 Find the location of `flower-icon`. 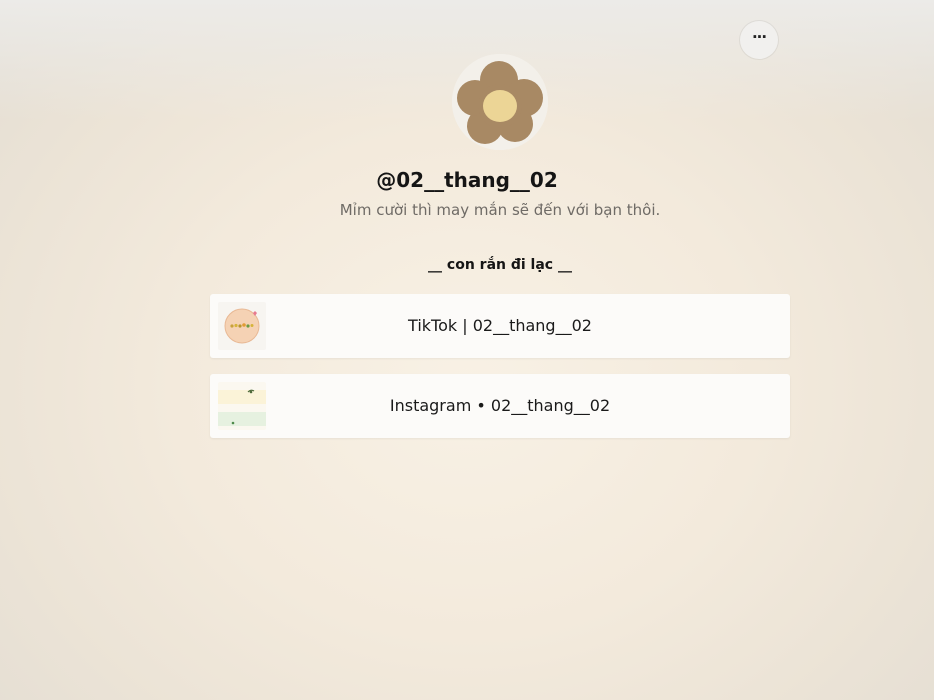

flower-icon is located at coordinates (500, 102).